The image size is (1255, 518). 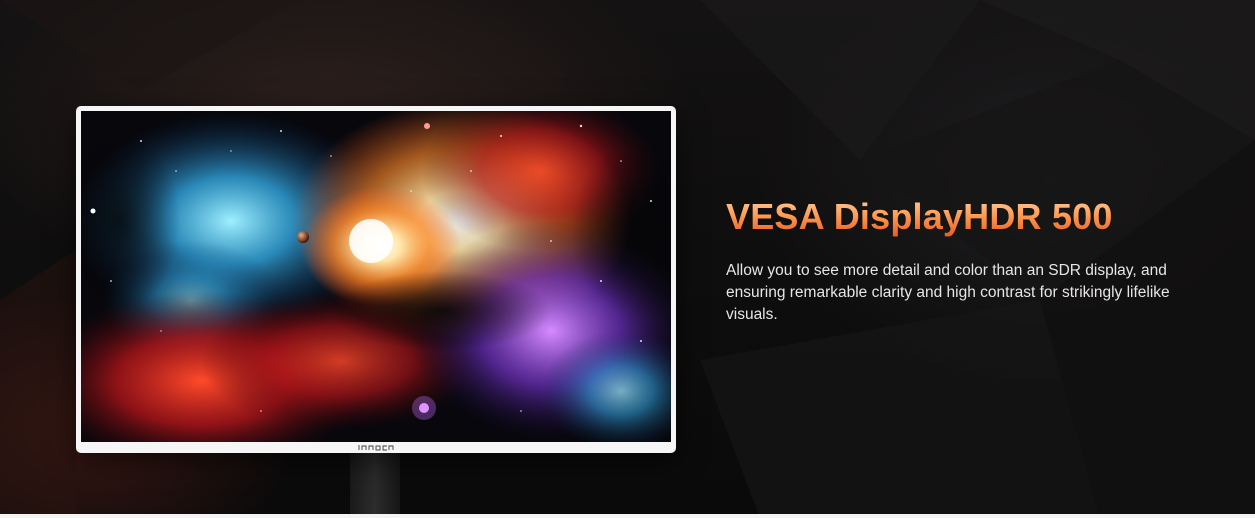 I want to click on bottom-edge-strip, so click(x=627, y=516).